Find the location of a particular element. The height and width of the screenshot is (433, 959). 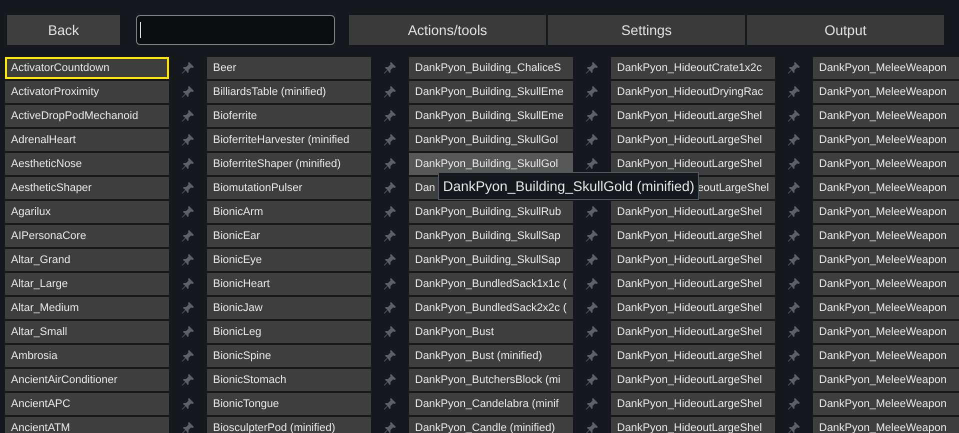

search-field is located at coordinates (235, 30).